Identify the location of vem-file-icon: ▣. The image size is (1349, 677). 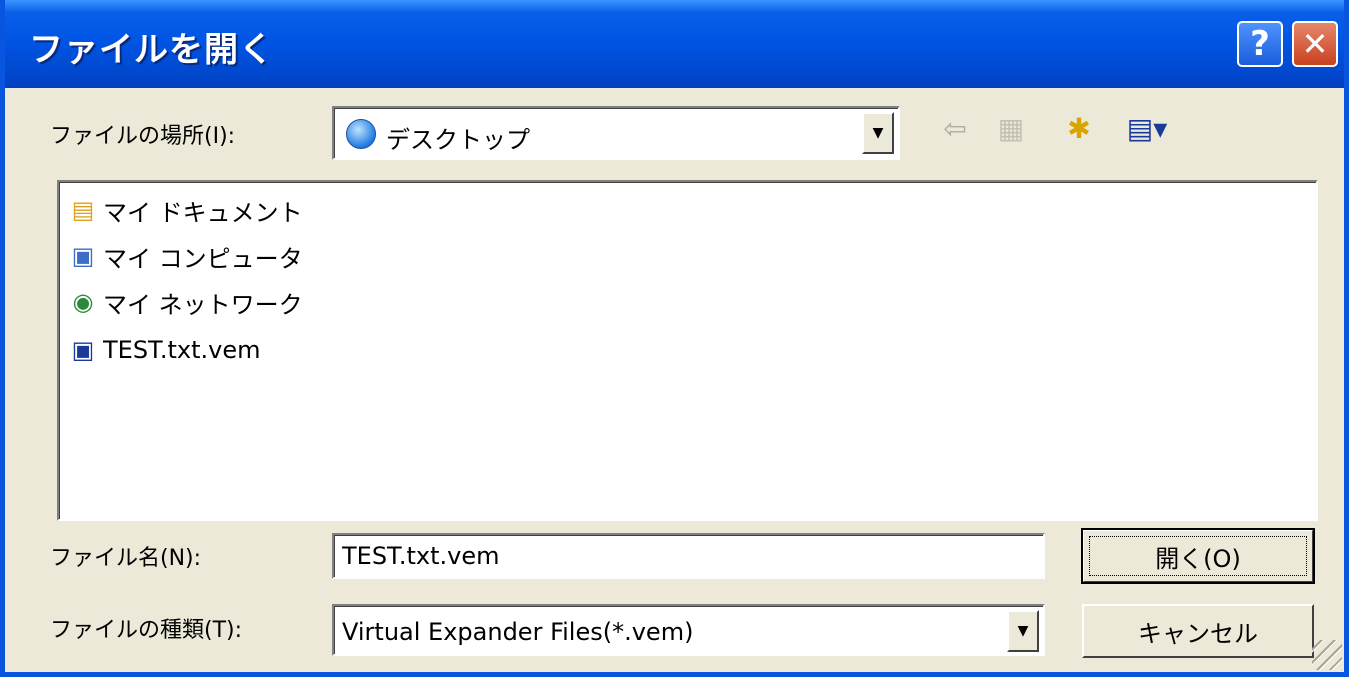
(83, 350).